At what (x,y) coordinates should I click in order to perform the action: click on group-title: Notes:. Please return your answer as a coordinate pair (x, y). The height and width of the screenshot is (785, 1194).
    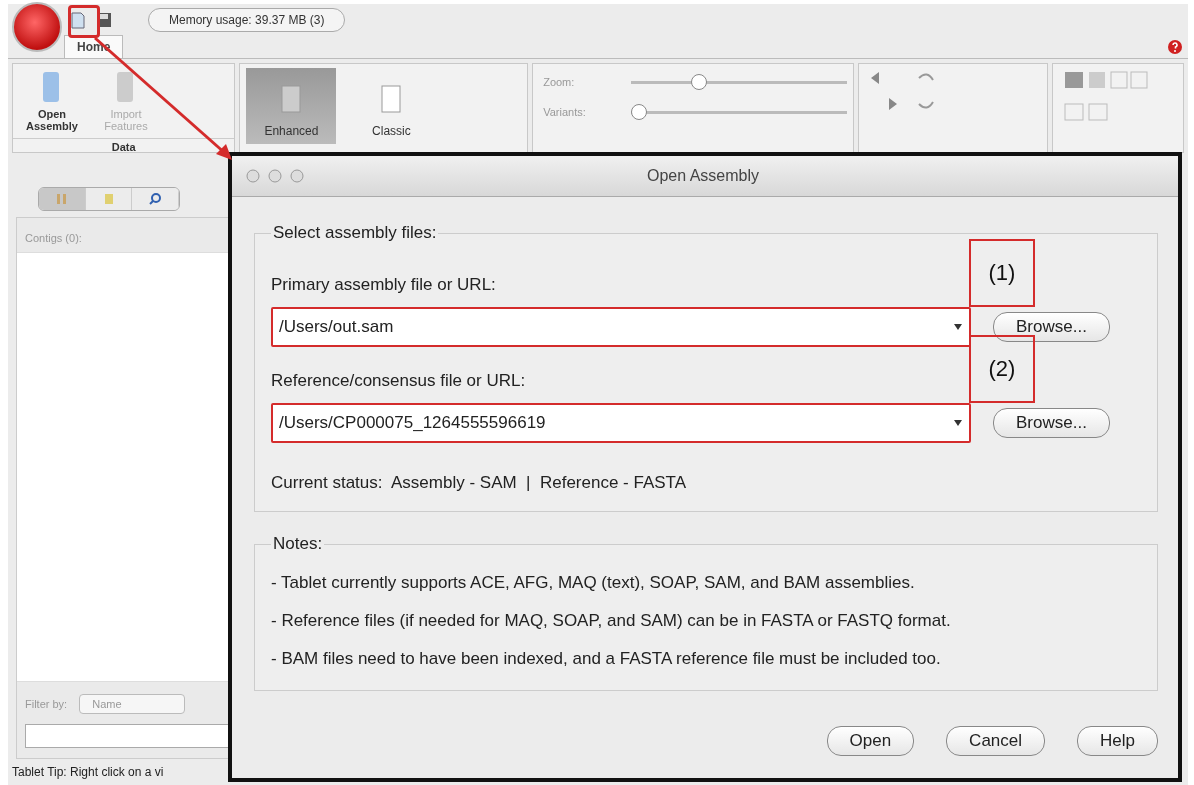
    Looking at the image, I should click on (298, 544).